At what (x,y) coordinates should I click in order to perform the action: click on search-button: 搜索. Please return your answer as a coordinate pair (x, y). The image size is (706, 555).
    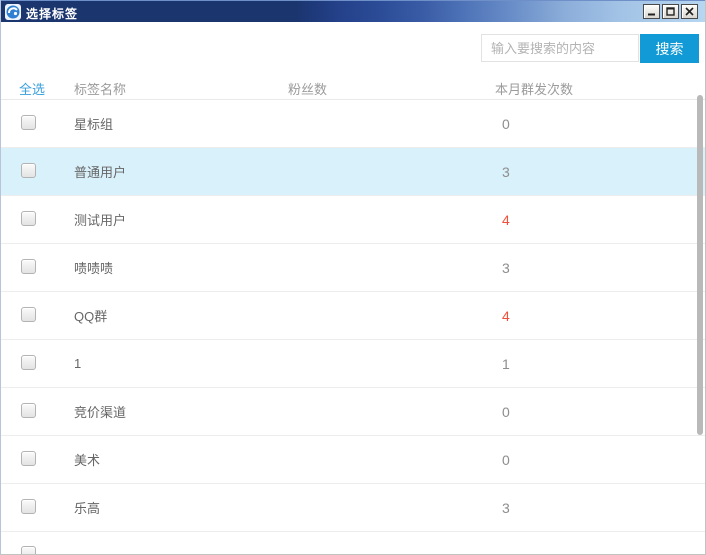
    Looking at the image, I should click on (669, 48).